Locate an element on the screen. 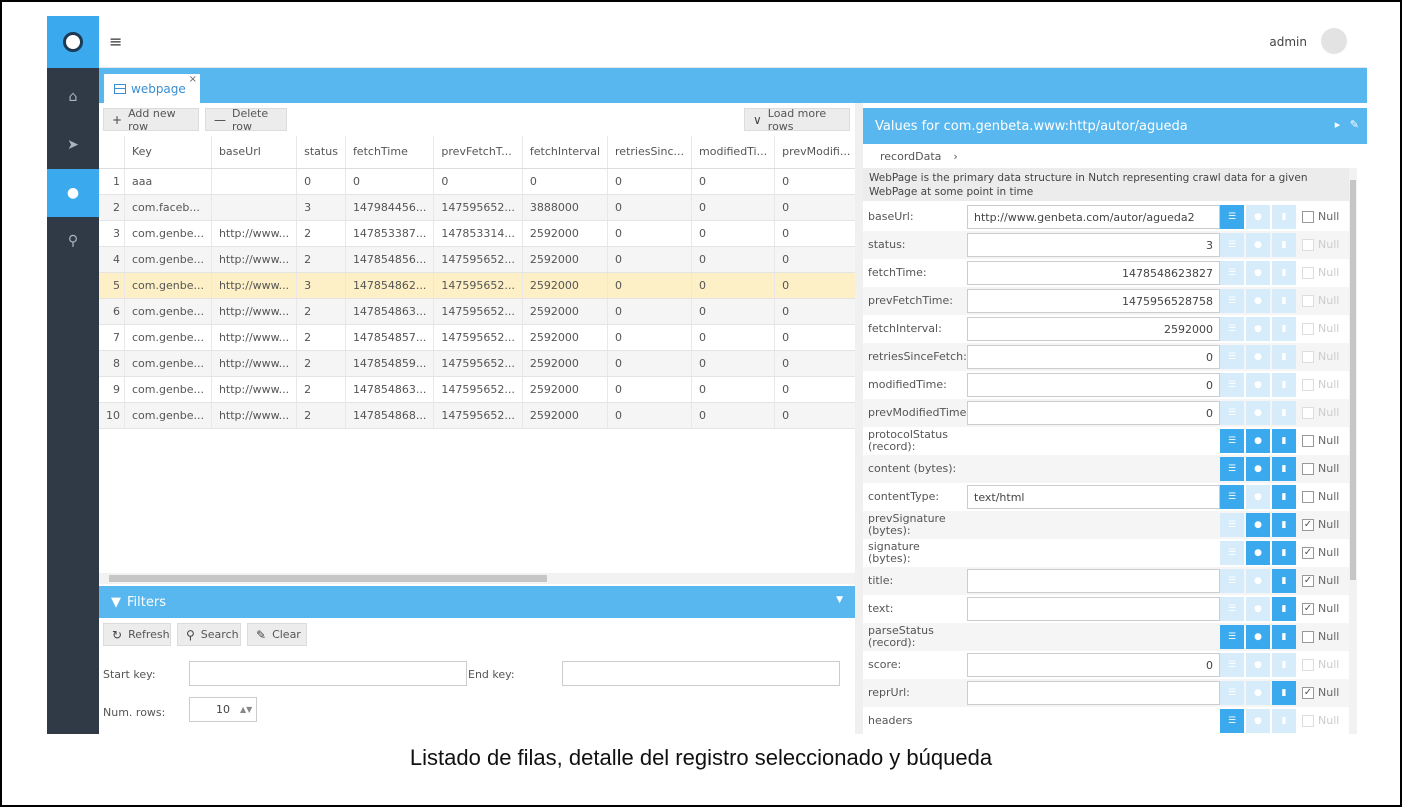 Image resolution: width=1402 pixels, height=807 pixels. column-header: fetchInterval is located at coordinates (565, 152).